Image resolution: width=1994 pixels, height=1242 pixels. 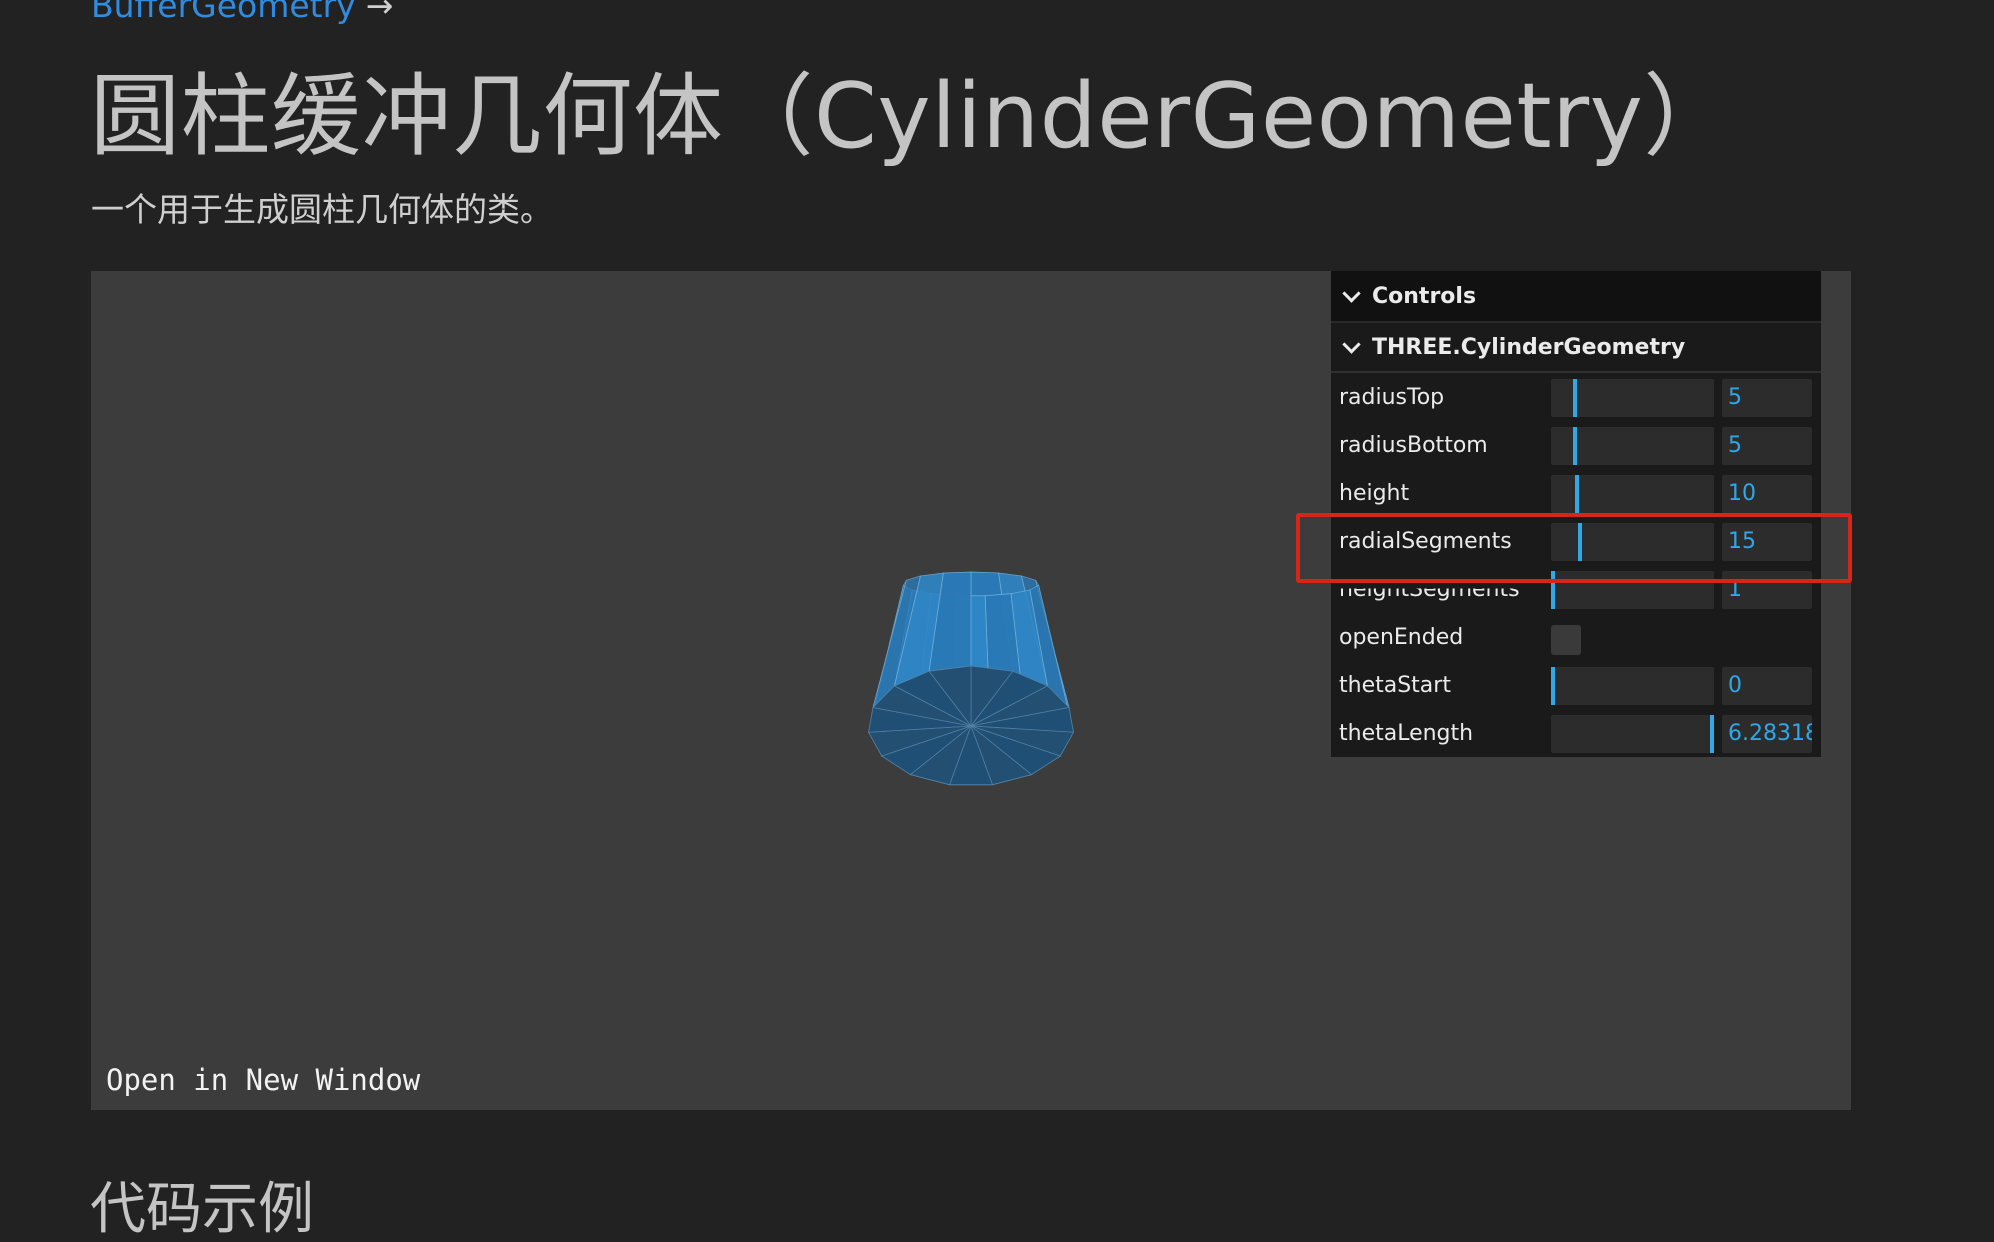 I want to click on section-heading: 代码示例, so click(x=202, y=1209).